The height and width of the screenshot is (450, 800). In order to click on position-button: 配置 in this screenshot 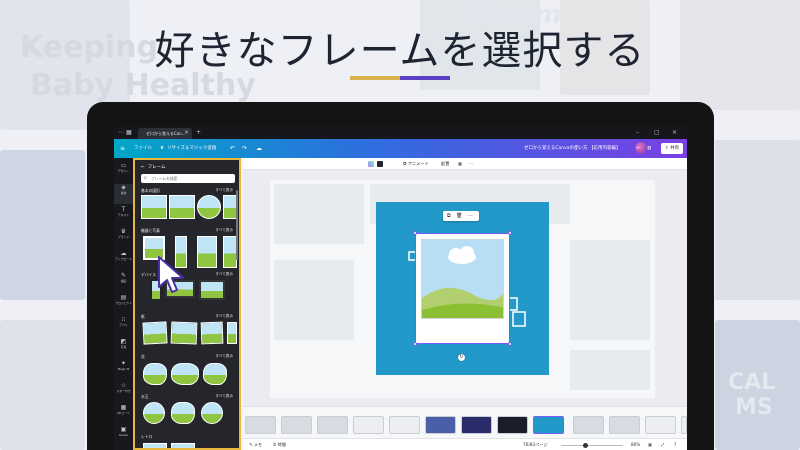, I will do `click(445, 164)`.